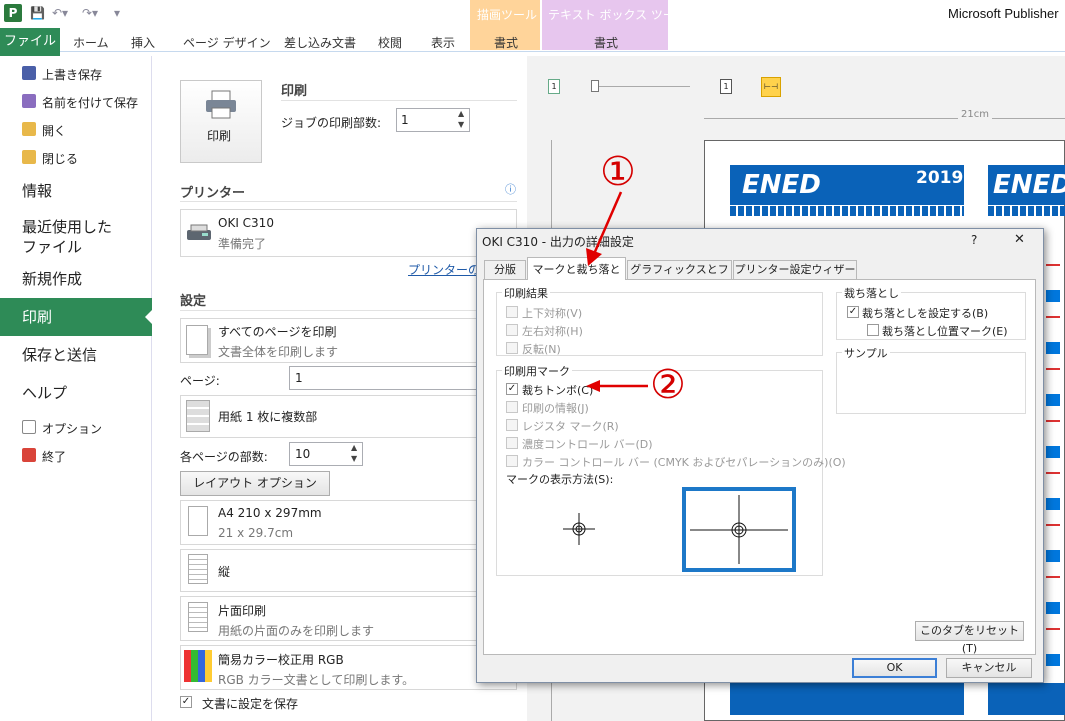 This screenshot has width=1065, height=721. Describe the element at coordinates (1053, 460) in the screenshot. I see `page-edge-tickets` at that location.